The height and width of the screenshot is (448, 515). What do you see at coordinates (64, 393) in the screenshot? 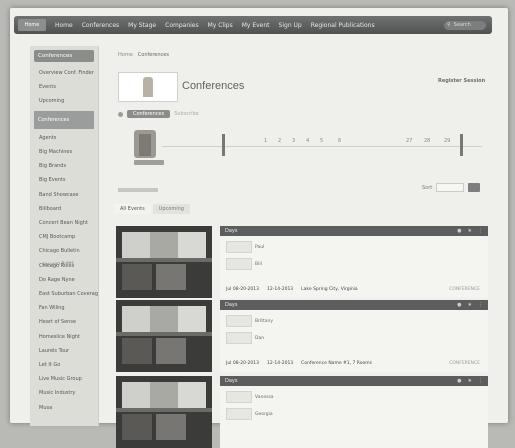
I see `sidebar-item: Music Industry` at bounding box center [64, 393].